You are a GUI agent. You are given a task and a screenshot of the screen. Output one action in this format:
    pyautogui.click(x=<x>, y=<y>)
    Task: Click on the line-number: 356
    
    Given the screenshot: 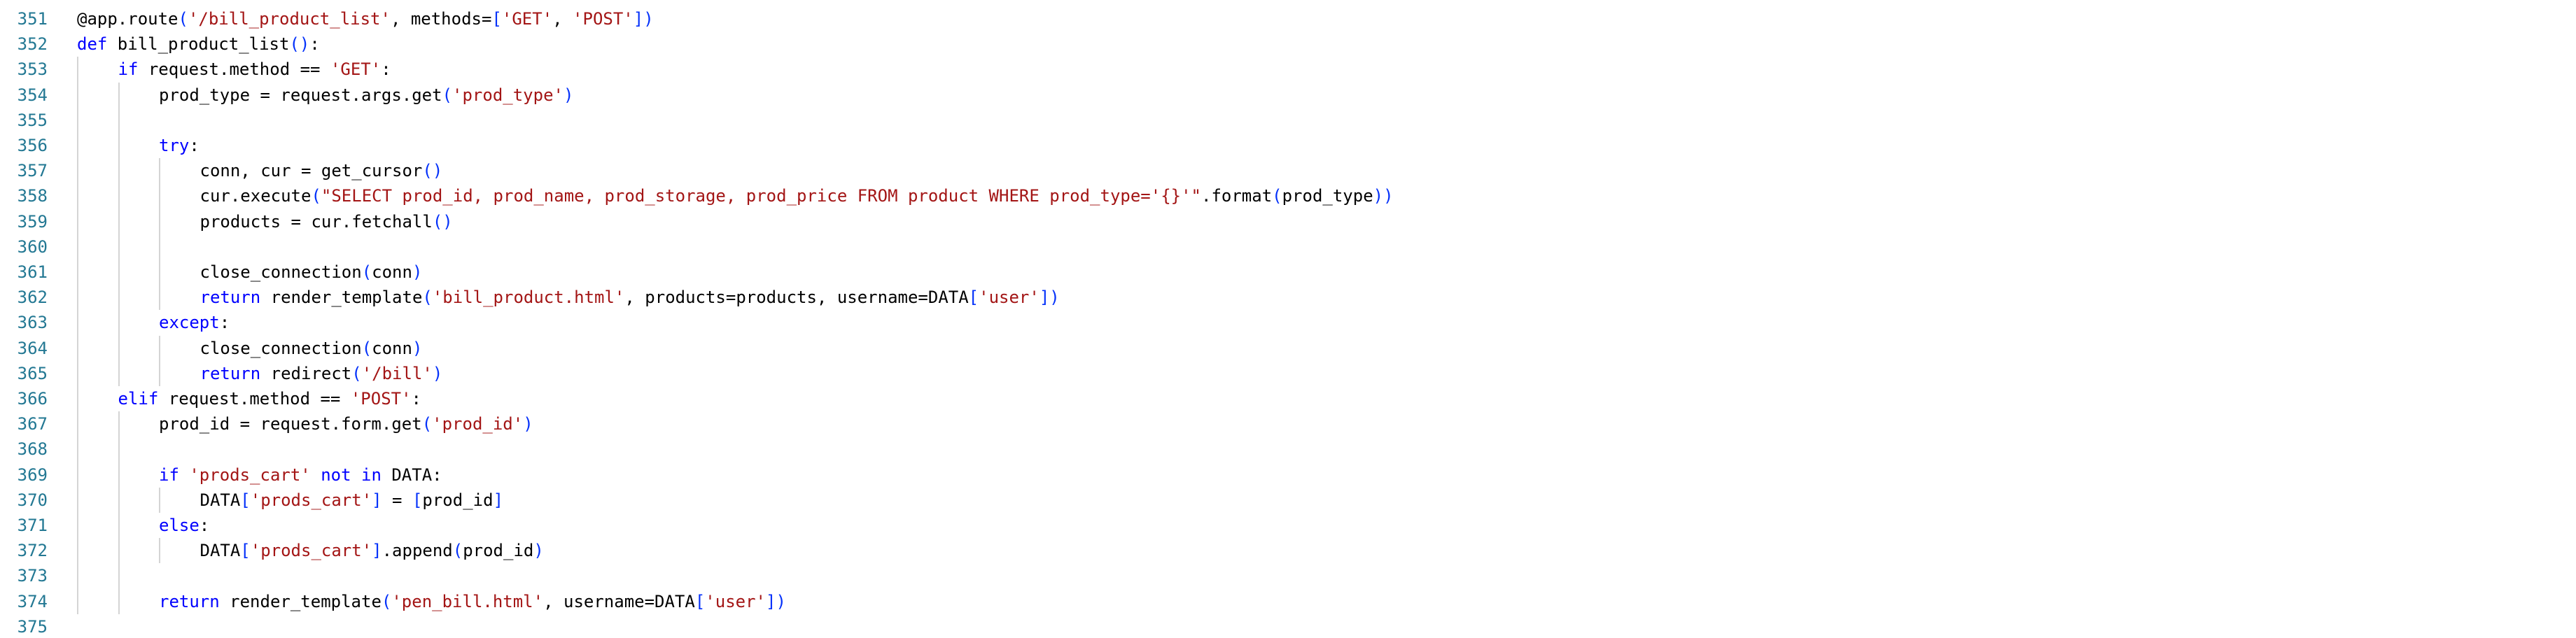 What is the action you would take?
    pyautogui.click(x=32, y=145)
    